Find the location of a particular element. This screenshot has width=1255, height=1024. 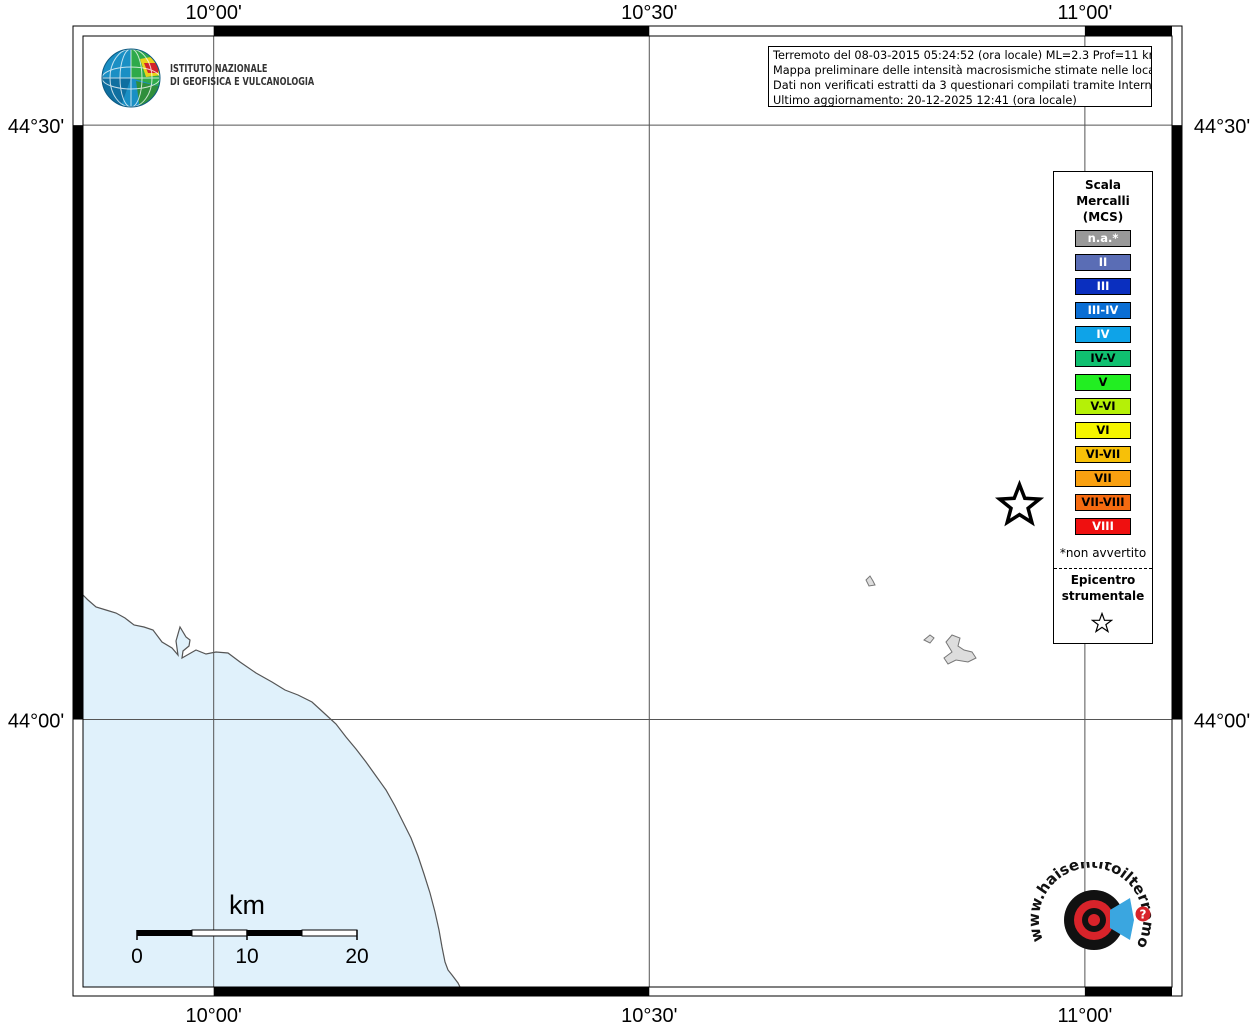

lon-label-bottom-1: 10°30' is located at coordinates (649, 1014).